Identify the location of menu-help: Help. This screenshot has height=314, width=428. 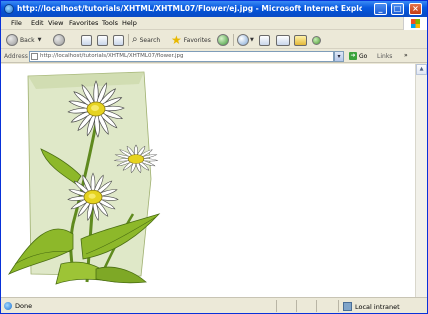
(129, 23).